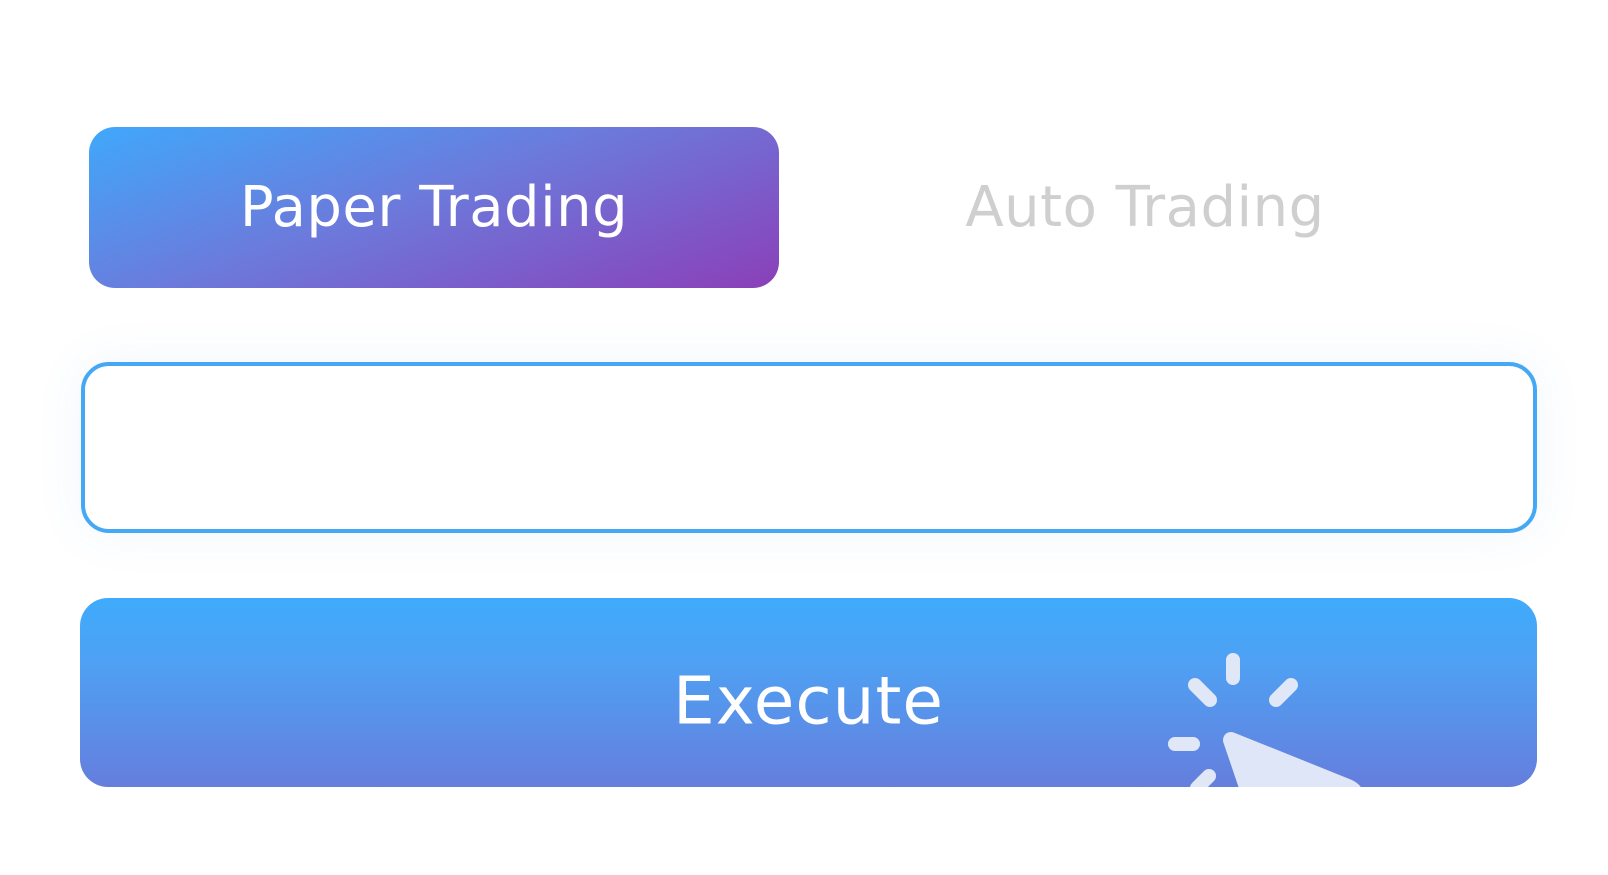 The width and height of the screenshot is (1608, 875). I want to click on click-cursor-icon, so click(1264, 720).